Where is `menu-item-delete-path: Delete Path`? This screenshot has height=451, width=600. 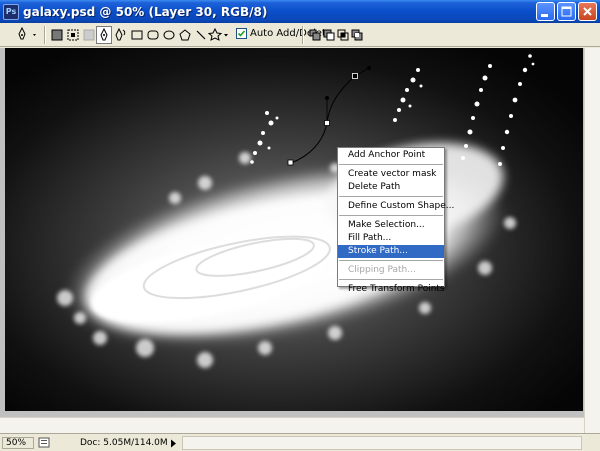 menu-item-delete-path: Delete Path is located at coordinates (391, 187).